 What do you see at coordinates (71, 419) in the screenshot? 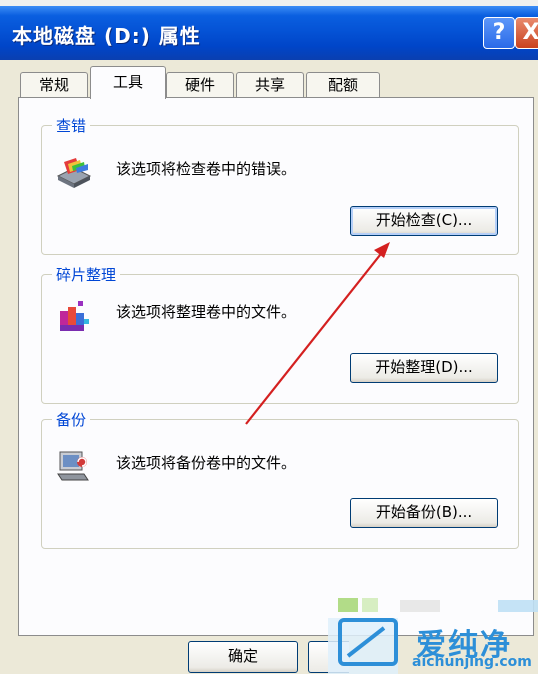
I see `group-label-backup: 备份` at bounding box center [71, 419].